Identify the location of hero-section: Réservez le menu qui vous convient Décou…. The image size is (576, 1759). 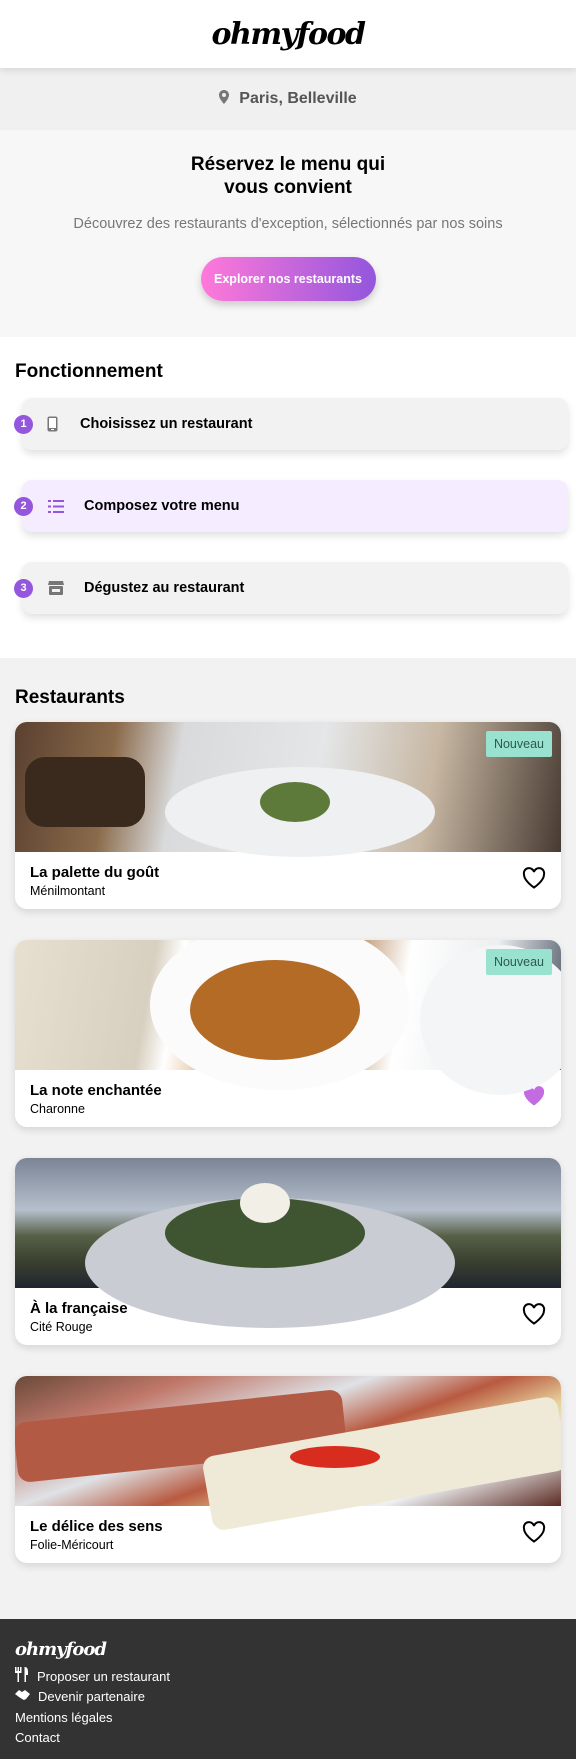
(288, 233).